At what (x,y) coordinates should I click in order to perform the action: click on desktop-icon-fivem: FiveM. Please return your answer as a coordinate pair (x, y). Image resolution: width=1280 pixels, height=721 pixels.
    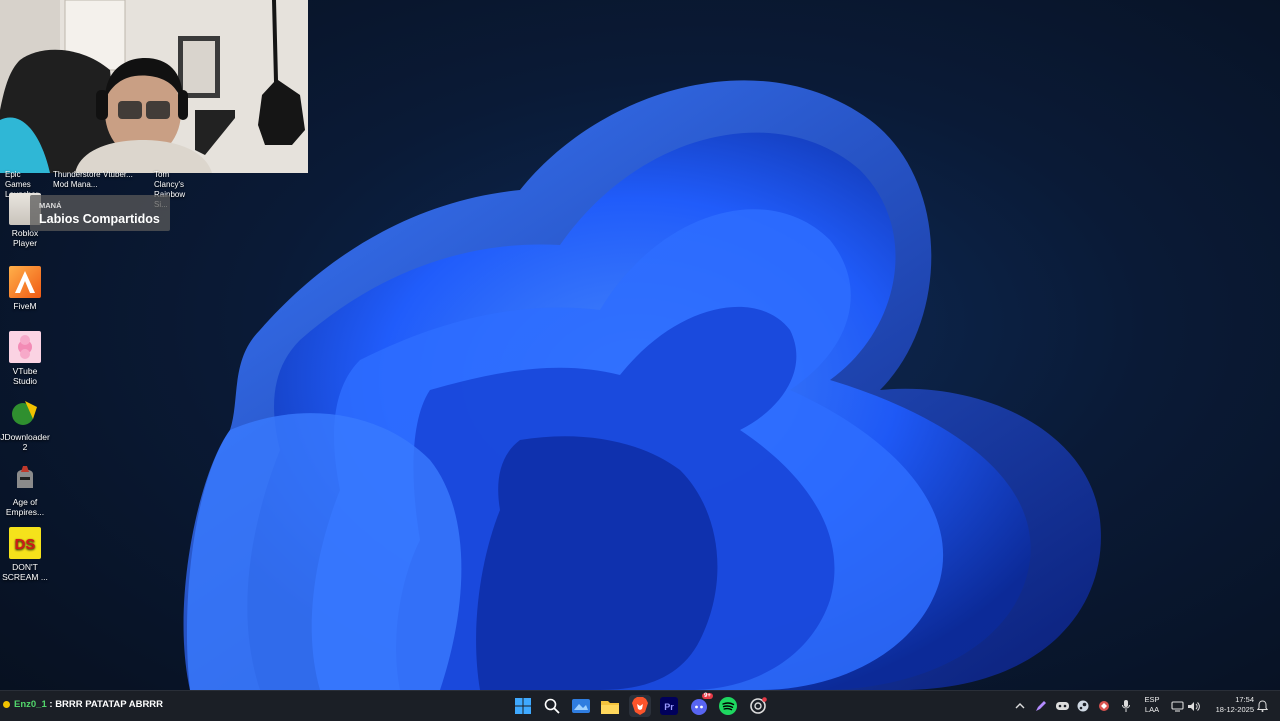
    Looking at the image, I should click on (25, 288).